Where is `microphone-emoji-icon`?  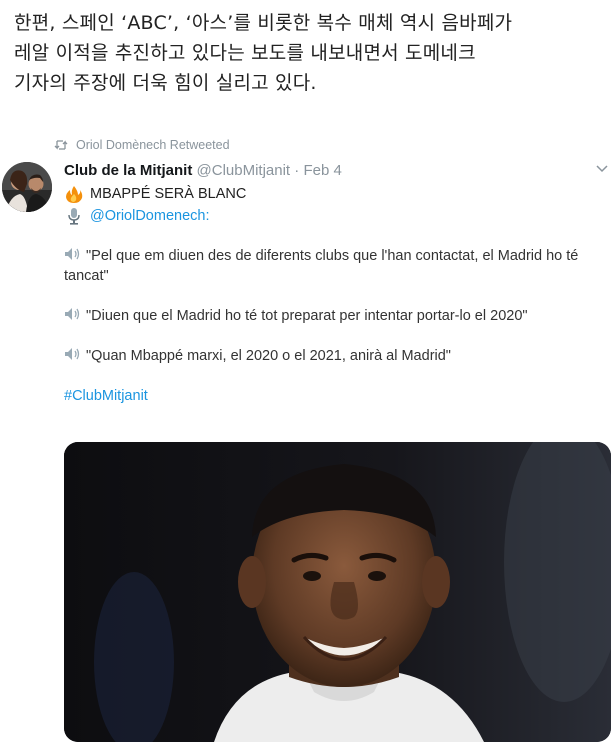
microphone-emoji-icon is located at coordinates (74, 216).